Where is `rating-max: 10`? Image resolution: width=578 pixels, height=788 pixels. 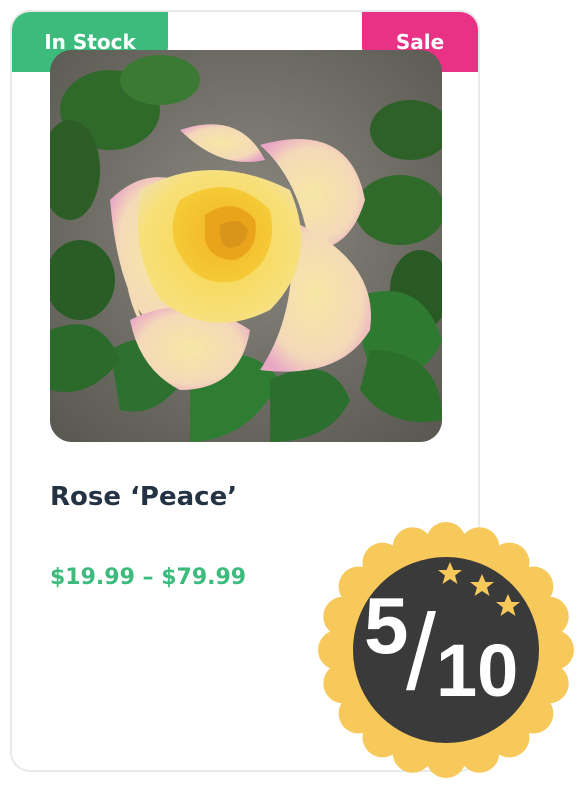 rating-max: 10 is located at coordinates (477, 670).